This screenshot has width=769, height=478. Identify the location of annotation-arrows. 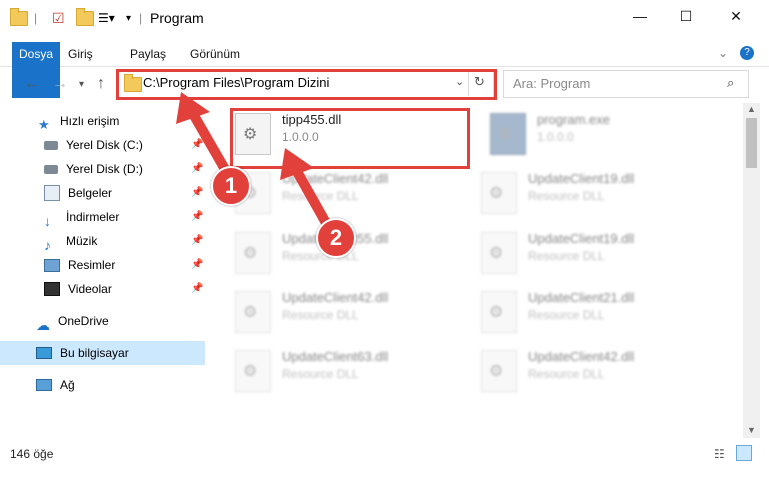
(255, 163).